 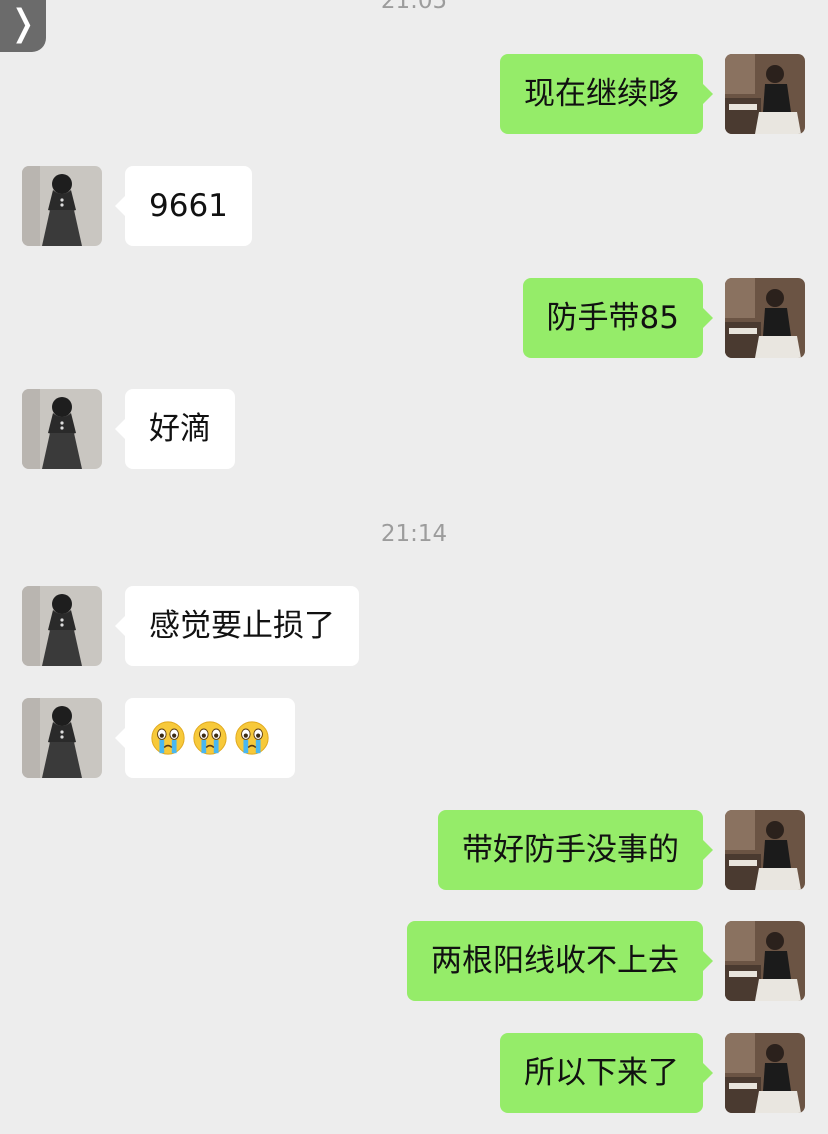 What do you see at coordinates (414, 534) in the screenshot?
I see `timestamp: 21:14` at bounding box center [414, 534].